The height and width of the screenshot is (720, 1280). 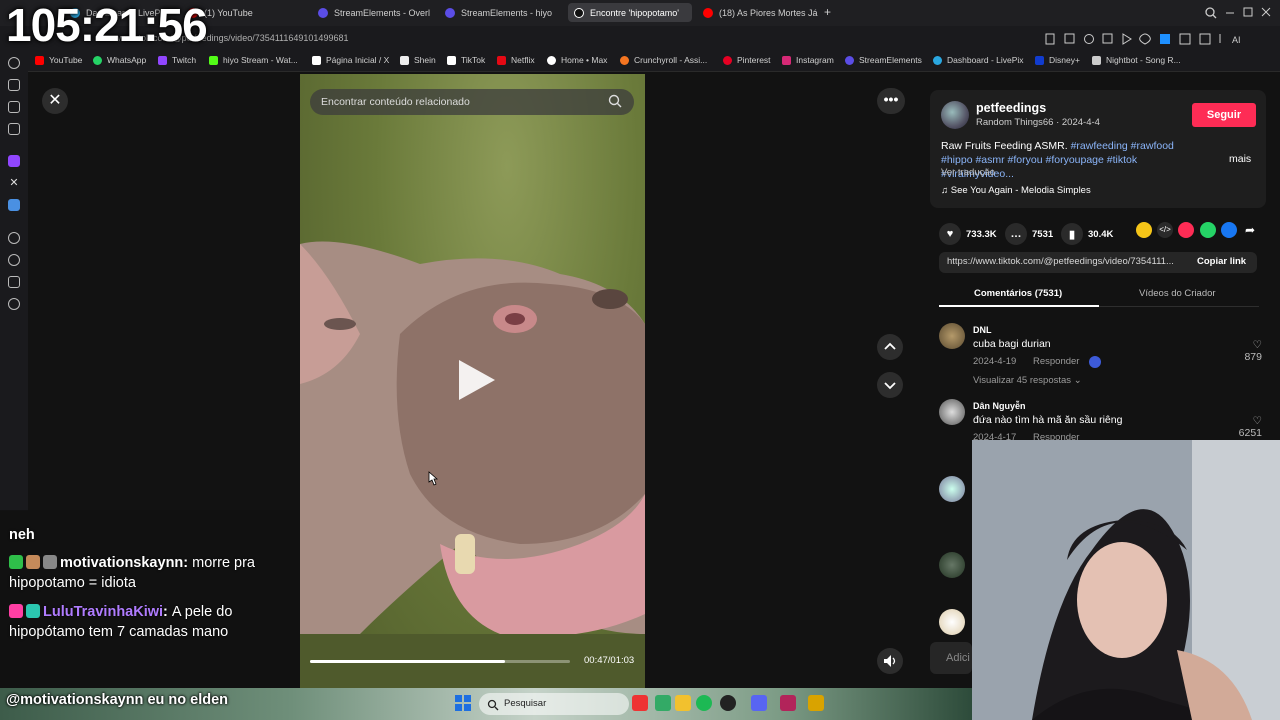 I want to click on save-button: ▮ 30.4K, so click(x=1087, y=234).